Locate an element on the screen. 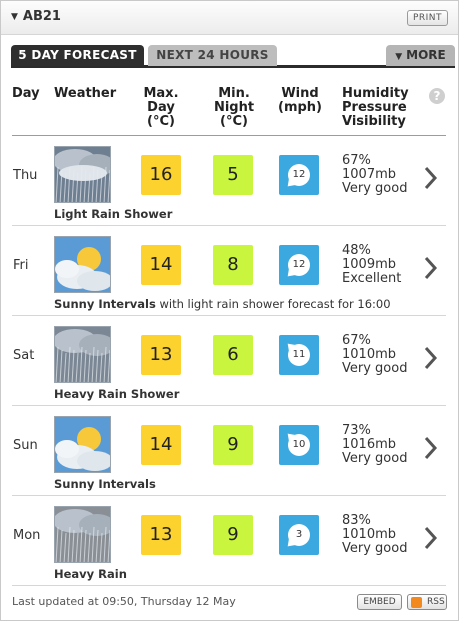 The height and width of the screenshot is (621, 459). rss-button: RSS is located at coordinates (427, 602).